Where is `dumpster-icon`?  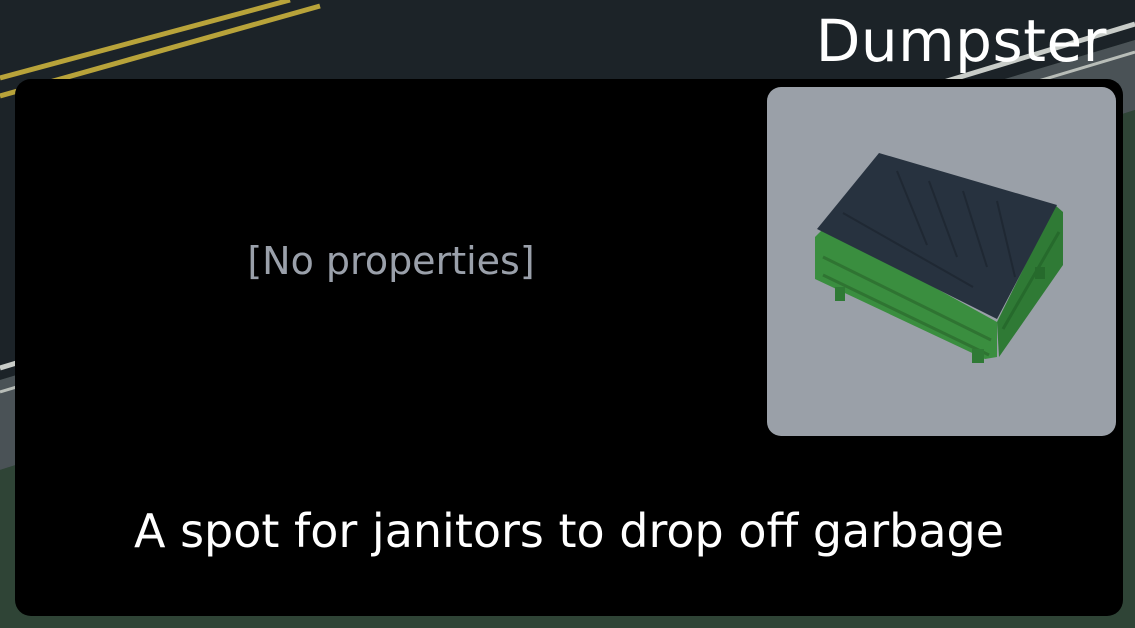 dumpster-icon is located at coordinates (939, 258).